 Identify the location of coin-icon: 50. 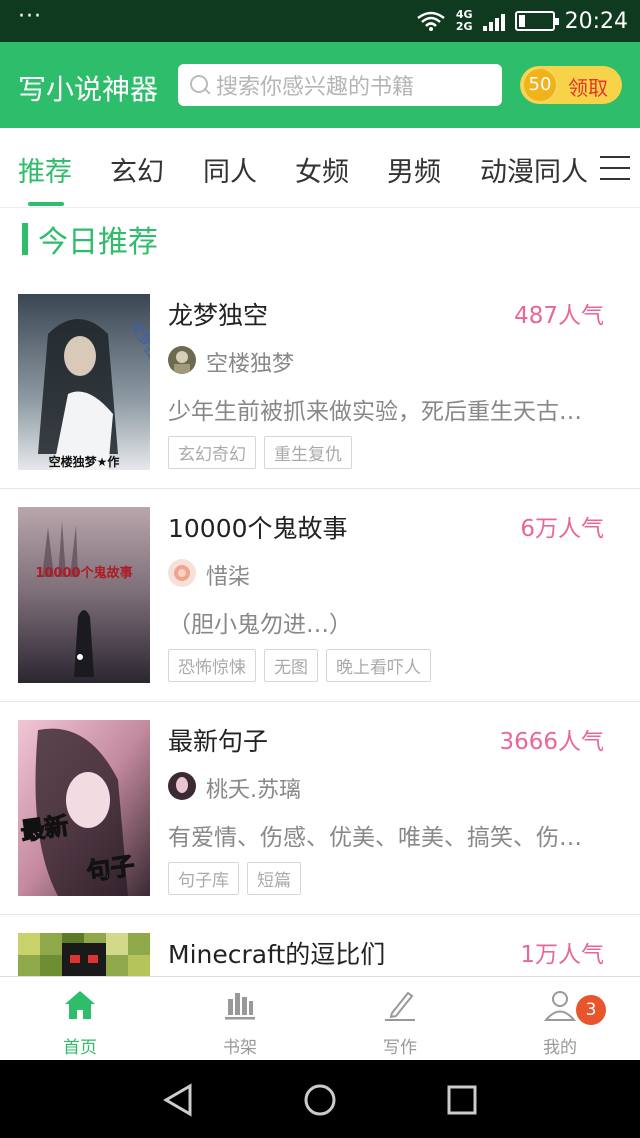
(540, 85).